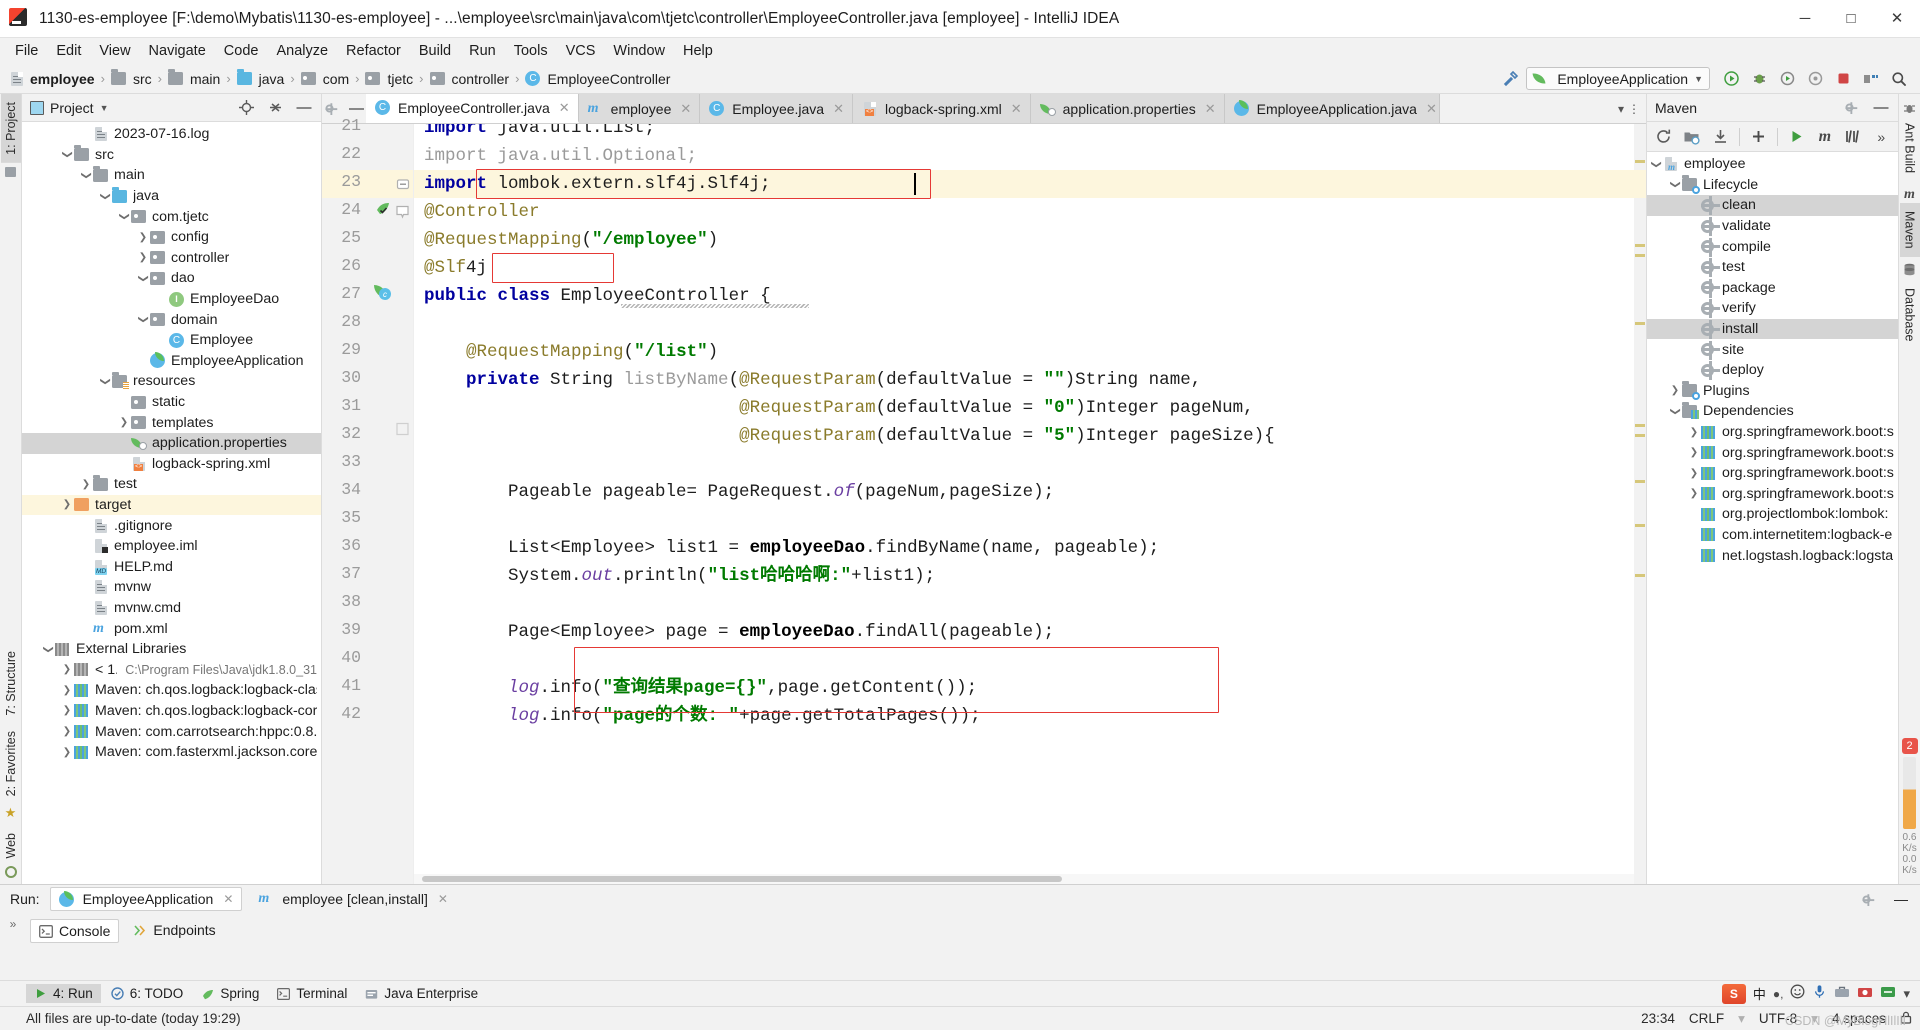 Image resolution: width=1920 pixels, height=1030 pixels. I want to click on maven-tree-node: net.logstash.logback:logsta, so click(1772, 555).